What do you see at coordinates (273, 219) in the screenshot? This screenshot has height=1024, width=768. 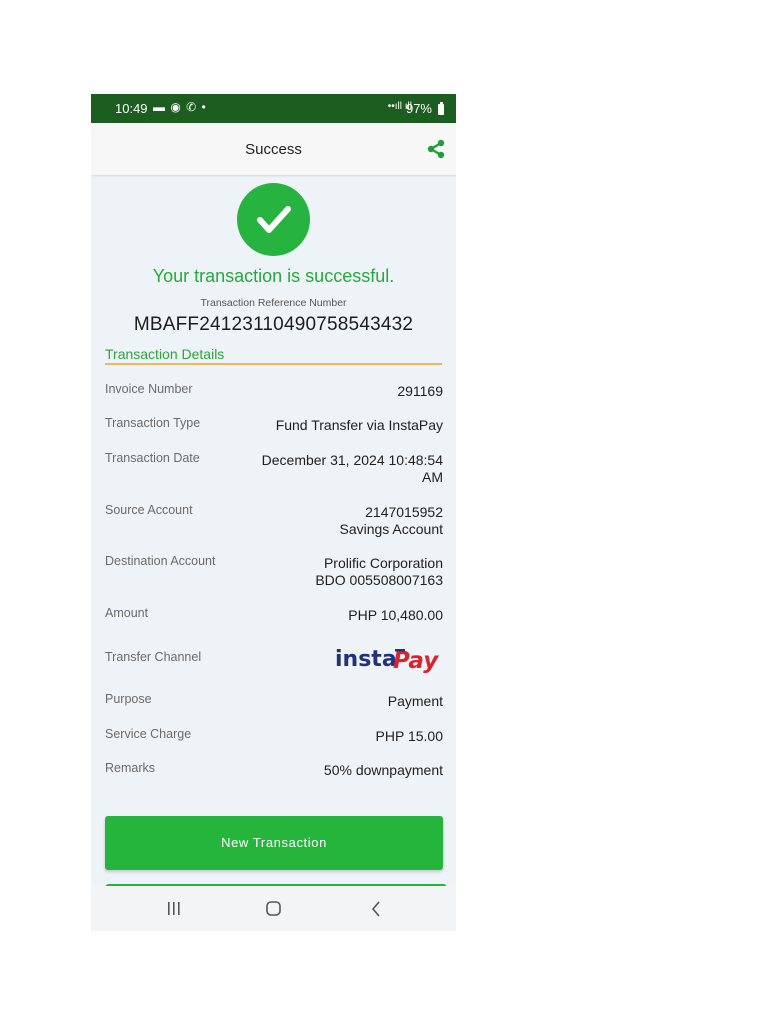 I see `success-check-icon` at bounding box center [273, 219].